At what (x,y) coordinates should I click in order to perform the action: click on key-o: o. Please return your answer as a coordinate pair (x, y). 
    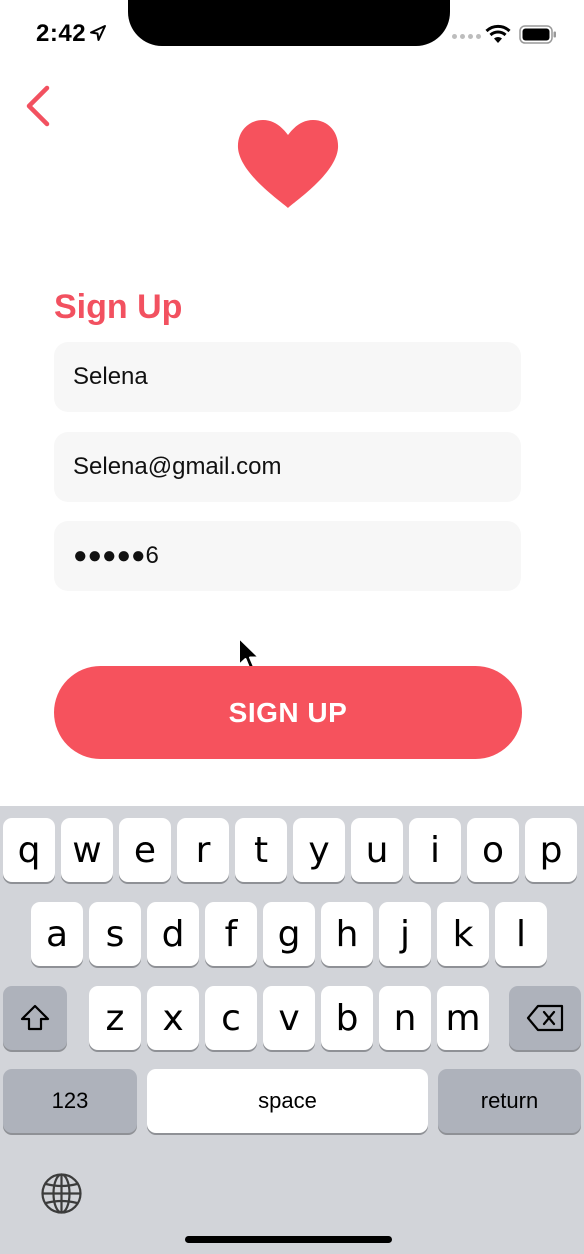
    Looking at the image, I should click on (493, 850).